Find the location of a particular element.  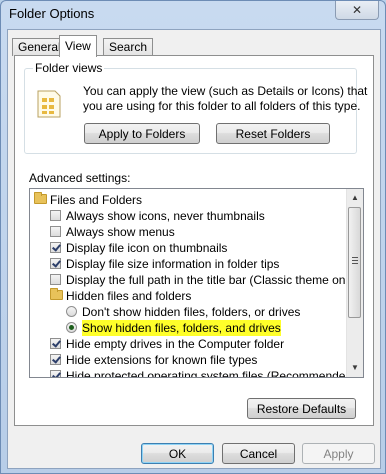

setting-always-show-menus: Always show menus is located at coordinates (188, 232).